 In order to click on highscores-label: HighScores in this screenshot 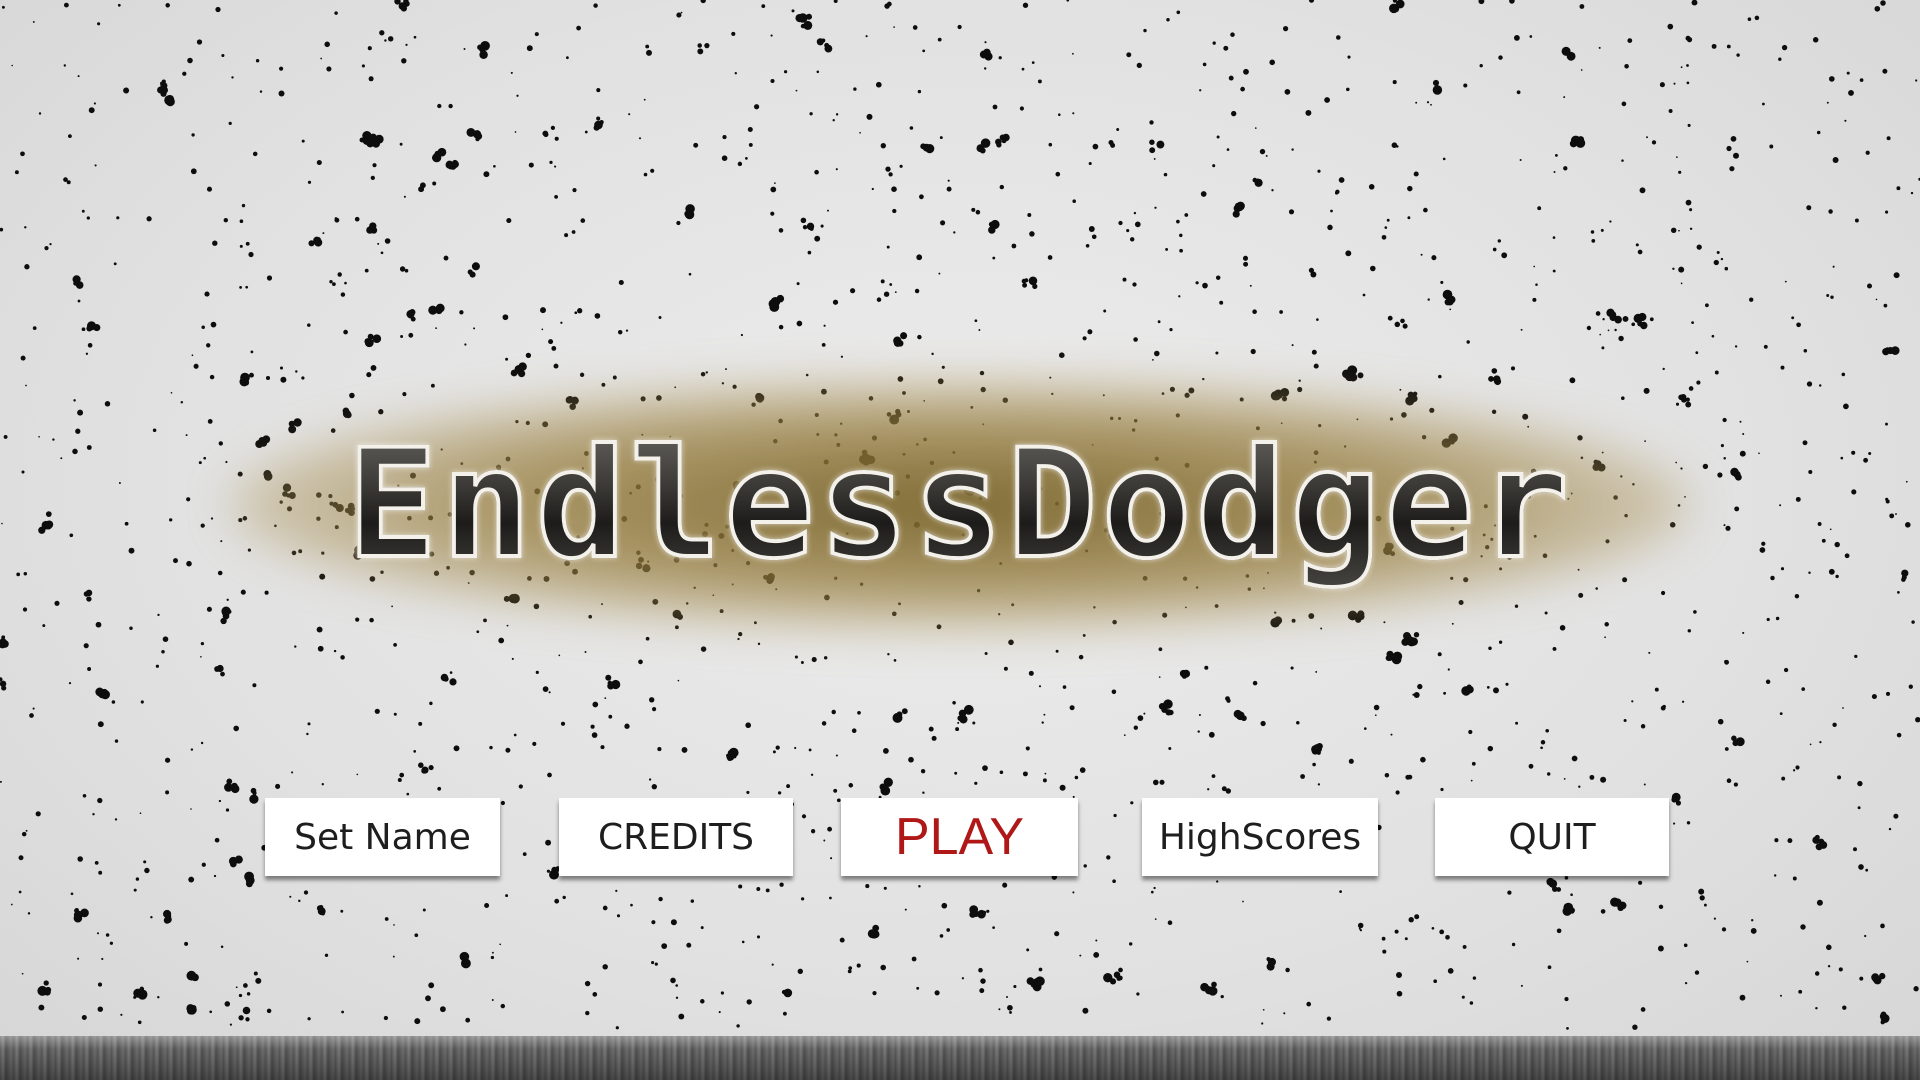, I will do `click(1260, 837)`.